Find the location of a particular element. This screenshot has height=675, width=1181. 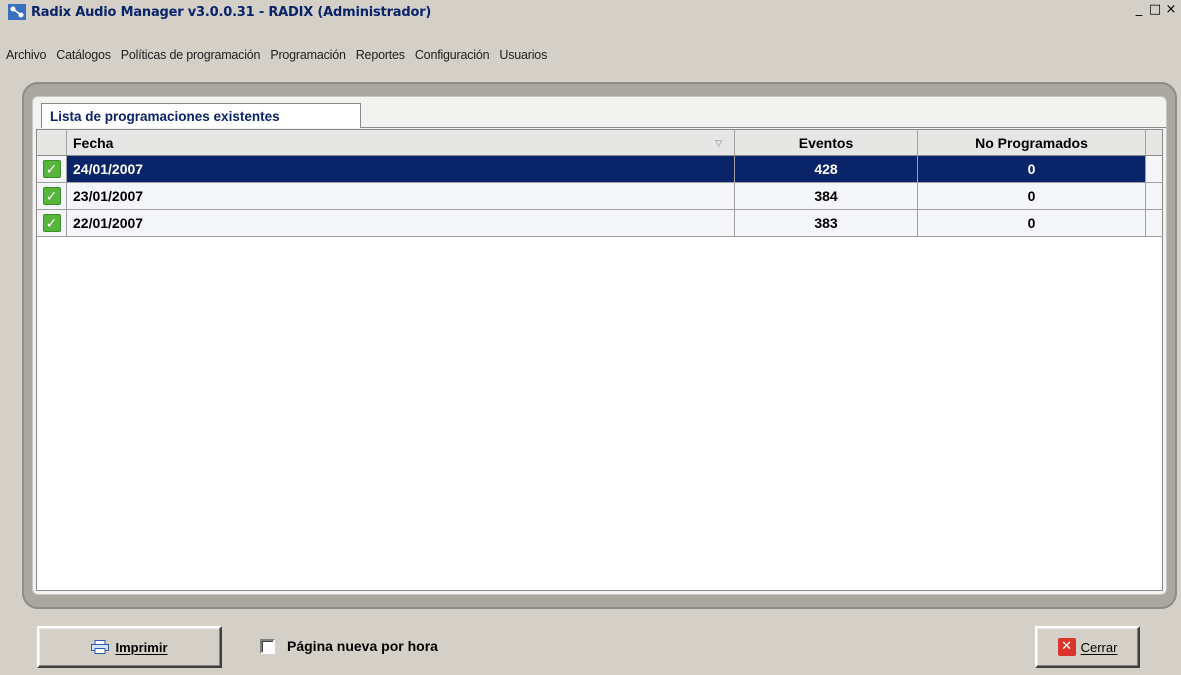

maximize-button: □ is located at coordinates (1155, 11).